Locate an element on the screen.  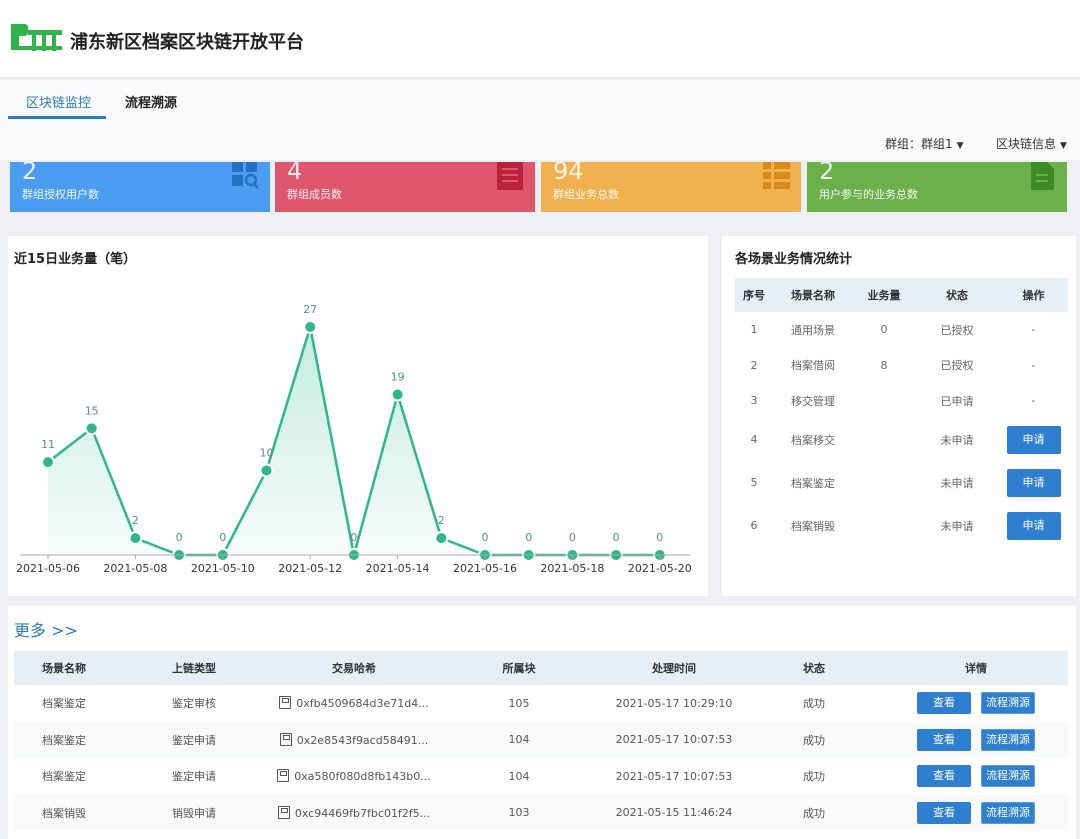
x-tick-label: 2021-05-20 is located at coordinates (660, 568).